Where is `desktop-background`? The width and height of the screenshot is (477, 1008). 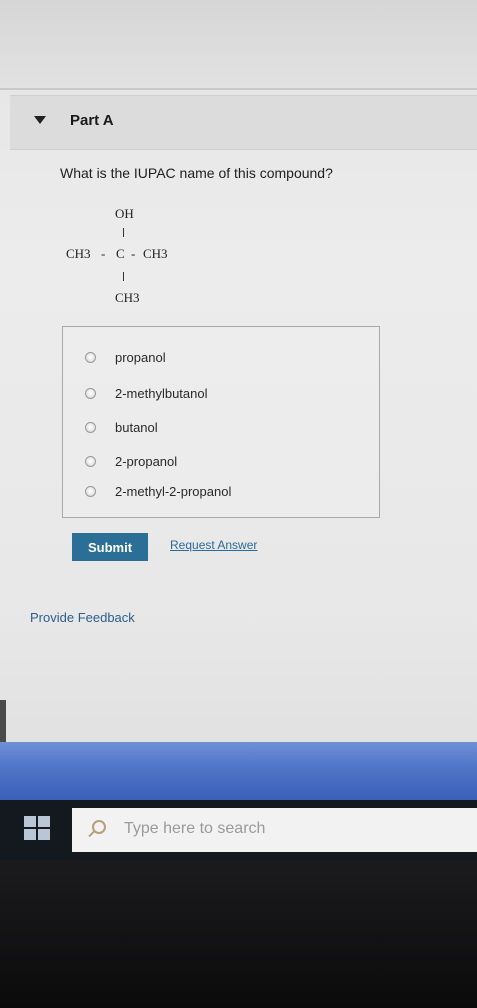 desktop-background is located at coordinates (238, 771).